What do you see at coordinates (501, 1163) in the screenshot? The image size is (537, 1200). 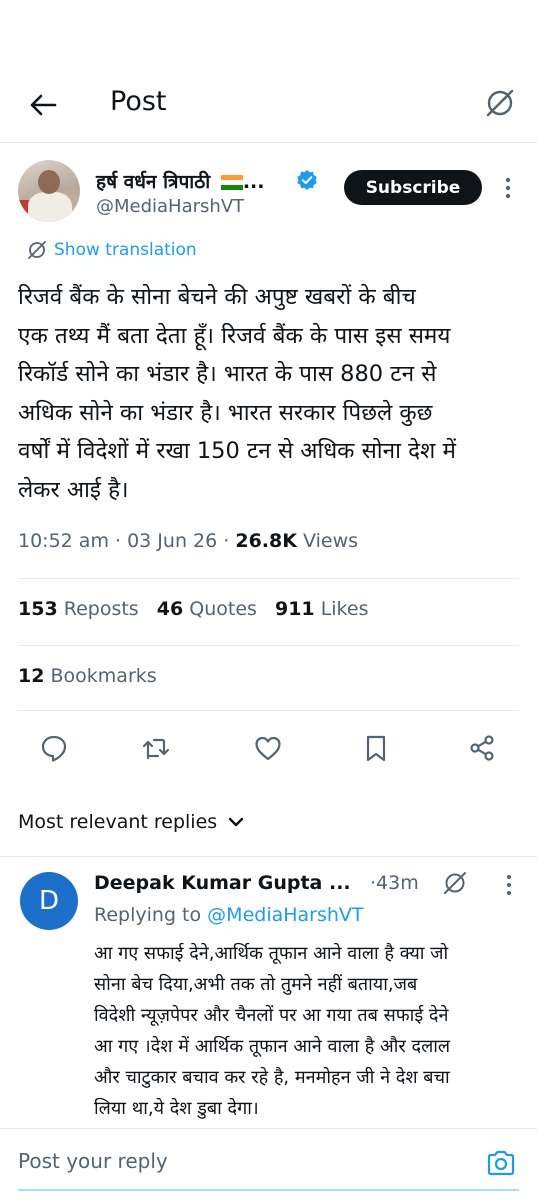 I see `camera-icon` at bounding box center [501, 1163].